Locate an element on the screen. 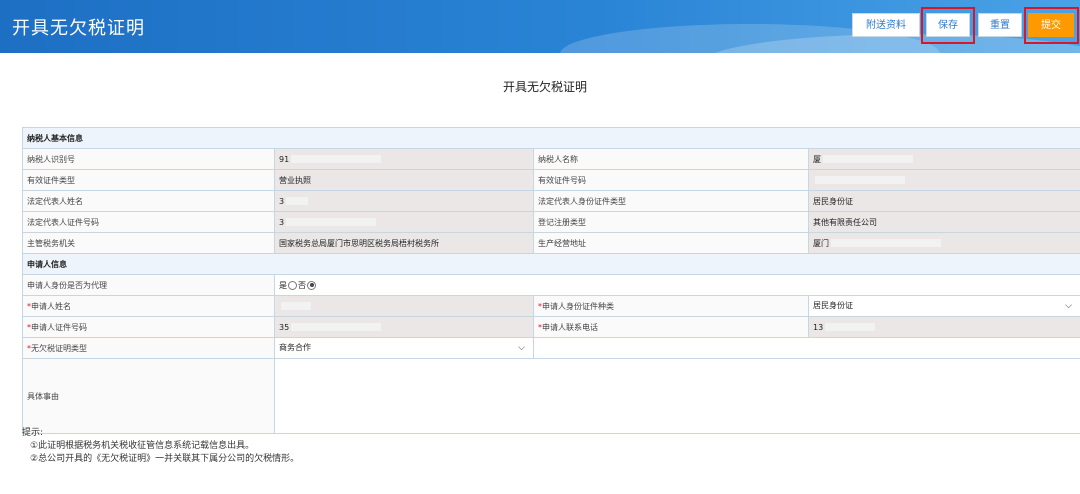  legal-rep-id-no-value: 3 is located at coordinates (404, 222).